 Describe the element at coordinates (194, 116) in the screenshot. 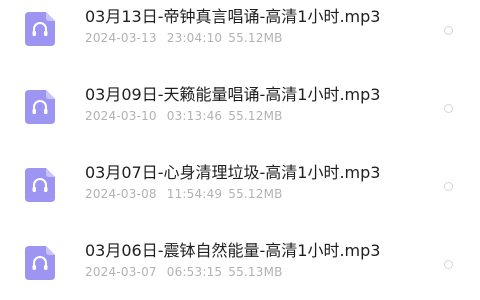

I see `file-time: 03:13:46` at that location.